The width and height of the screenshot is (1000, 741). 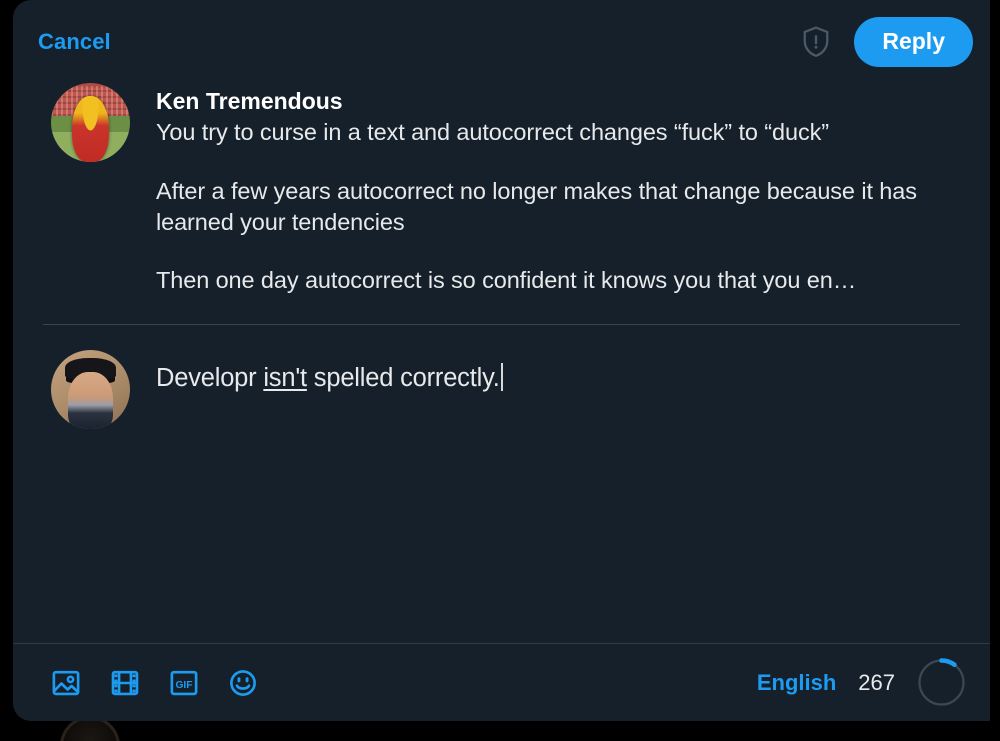 What do you see at coordinates (403, 378) in the screenshot?
I see `reply-text-after: spelled correctly.` at bounding box center [403, 378].